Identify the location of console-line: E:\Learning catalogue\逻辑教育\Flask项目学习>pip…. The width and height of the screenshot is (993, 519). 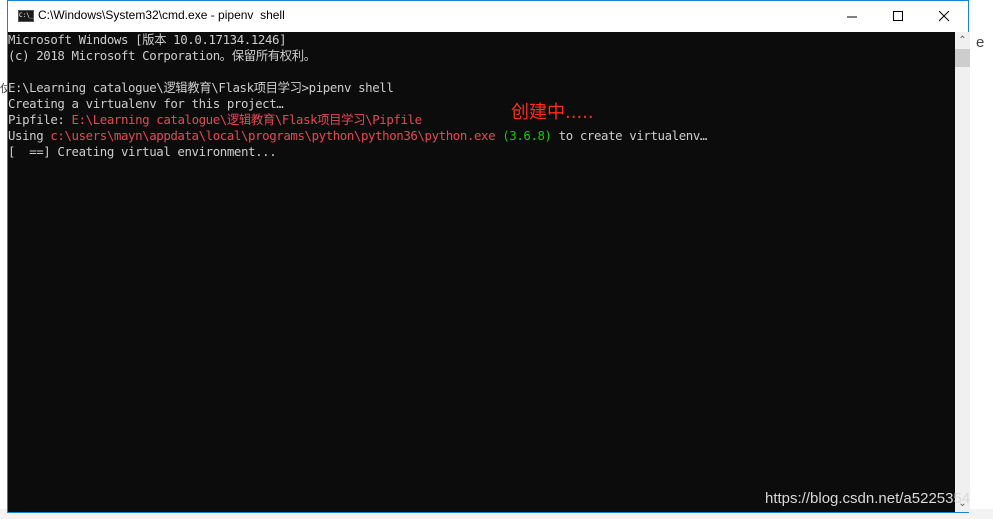
(201, 88).